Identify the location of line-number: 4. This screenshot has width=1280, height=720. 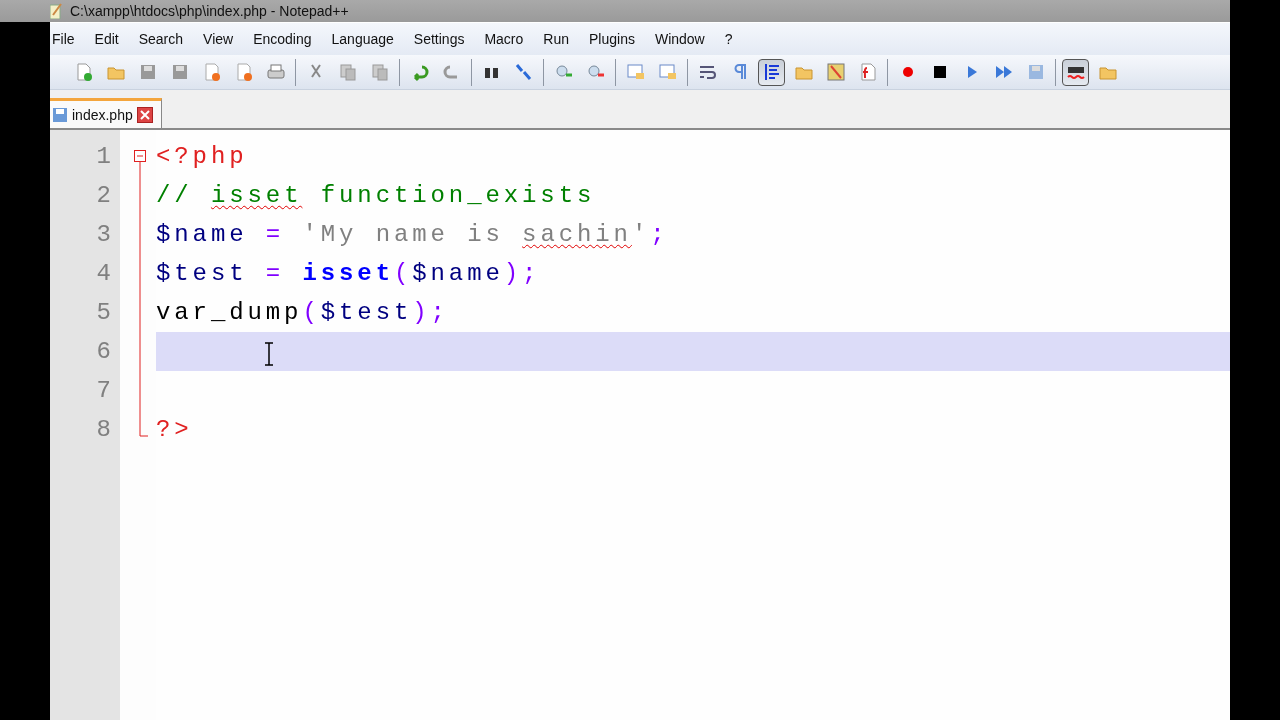
(103, 274).